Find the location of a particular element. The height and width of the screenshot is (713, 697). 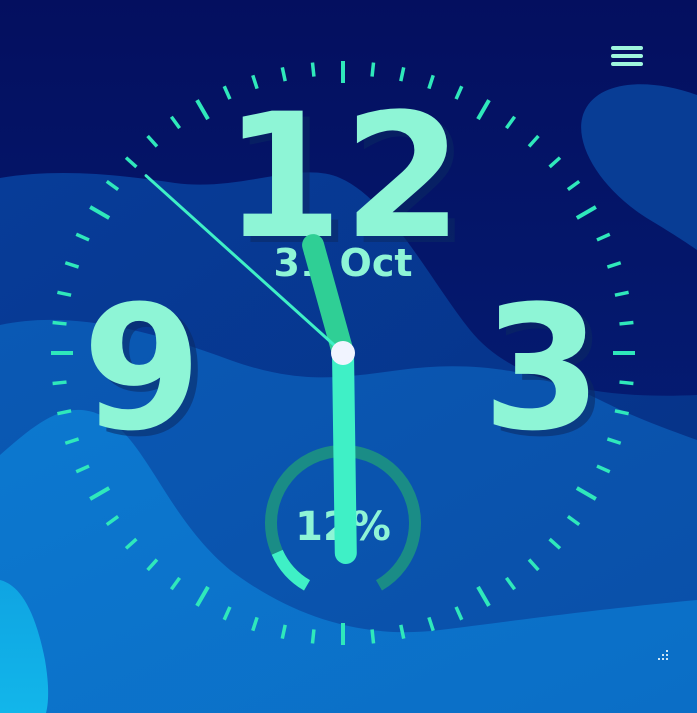

center-pin is located at coordinates (343, 353).